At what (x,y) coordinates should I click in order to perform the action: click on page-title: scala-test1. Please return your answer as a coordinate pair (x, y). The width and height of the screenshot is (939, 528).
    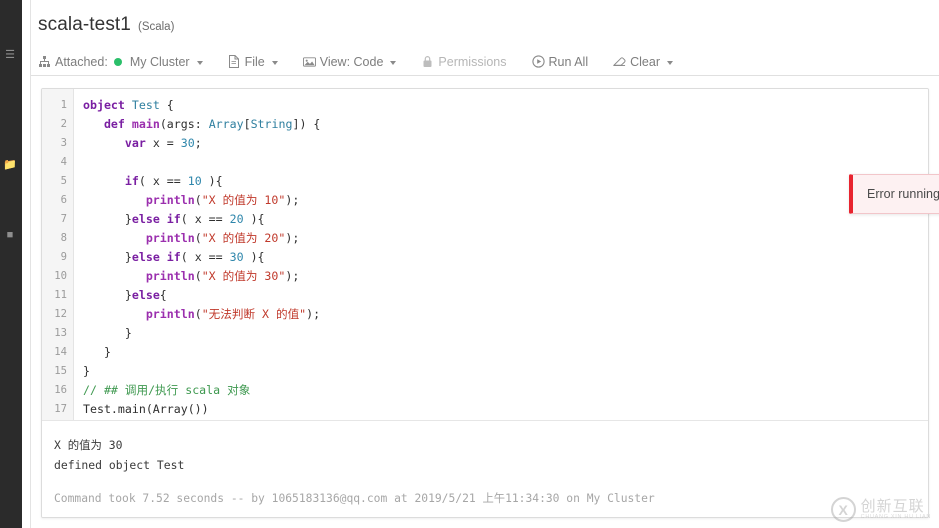
    Looking at the image, I should click on (84, 25).